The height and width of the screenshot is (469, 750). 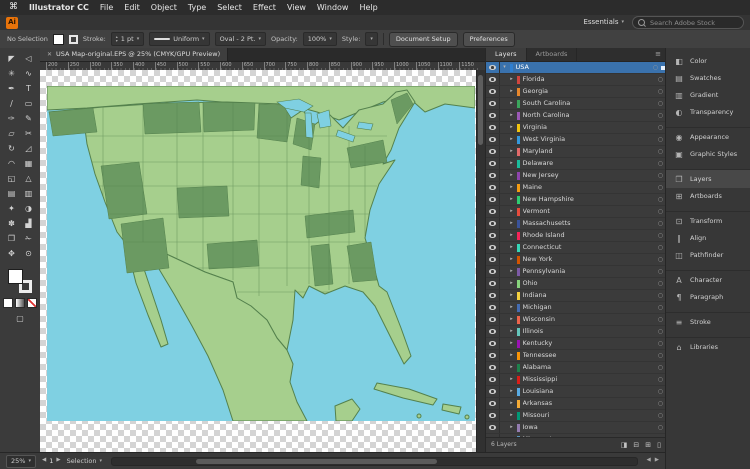 What do you see at coordinates (11, 88) in the screenshot?
I see `pen-tool: ✒` at bounding box center [11, 88].